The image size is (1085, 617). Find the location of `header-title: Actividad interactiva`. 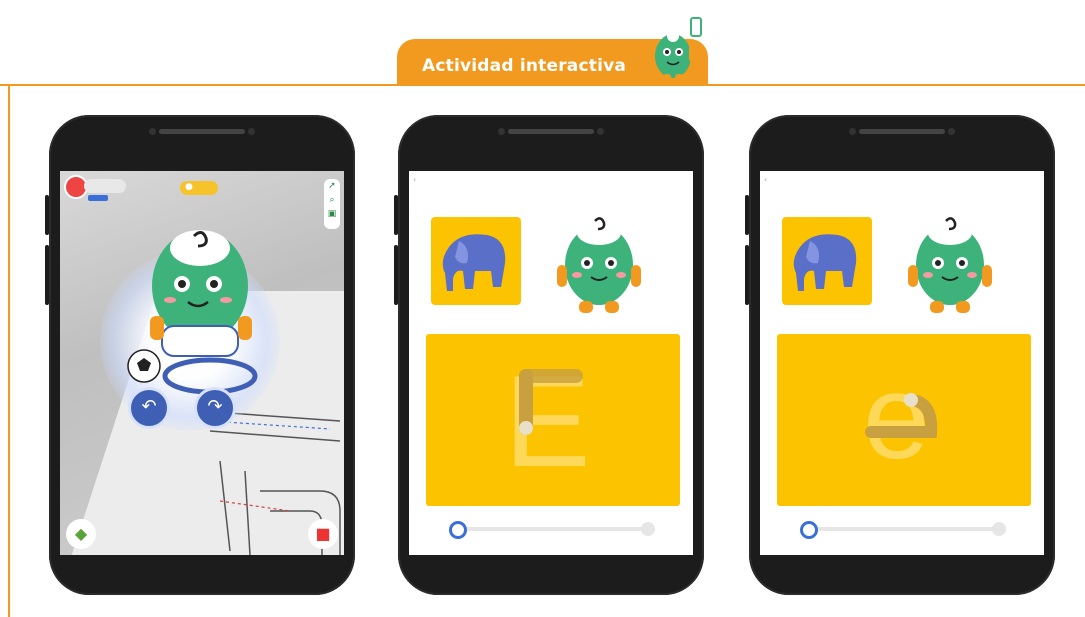

header-title: Actividad interactiva is located at coordinates (524, 66).